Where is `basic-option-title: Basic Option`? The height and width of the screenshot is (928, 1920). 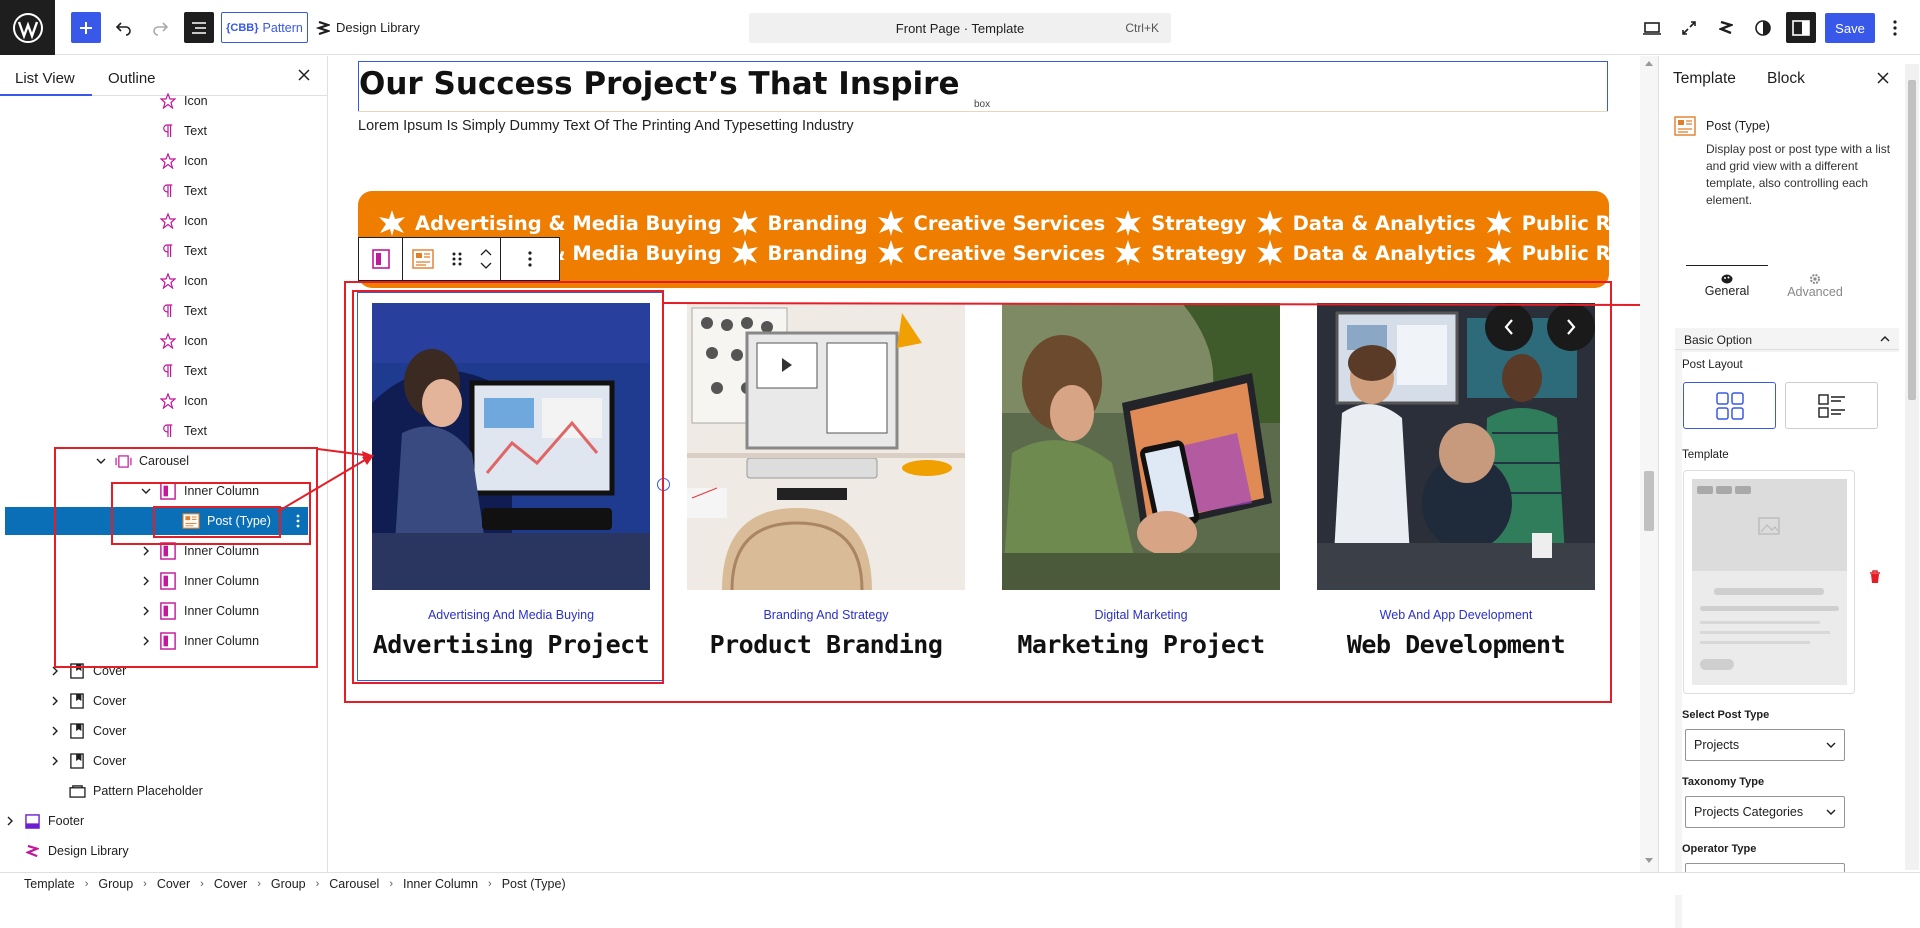
basic-option-title: Basic Option is located at coordinates (1718, 340).